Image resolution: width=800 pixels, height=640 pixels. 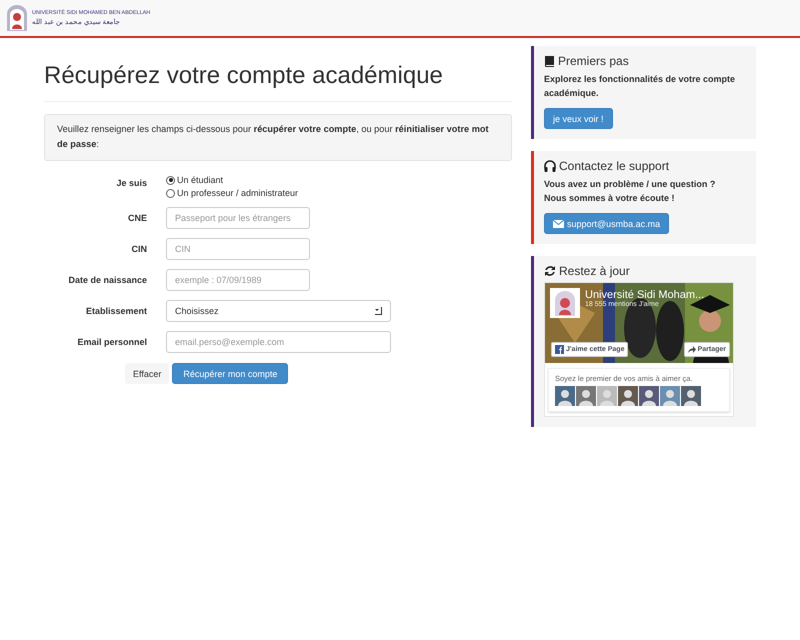 What do you see at coordinates (238, 280) in the screenshot?
I see `input-field: exemple : 07/09/1989` at bounding box center [238, 280].